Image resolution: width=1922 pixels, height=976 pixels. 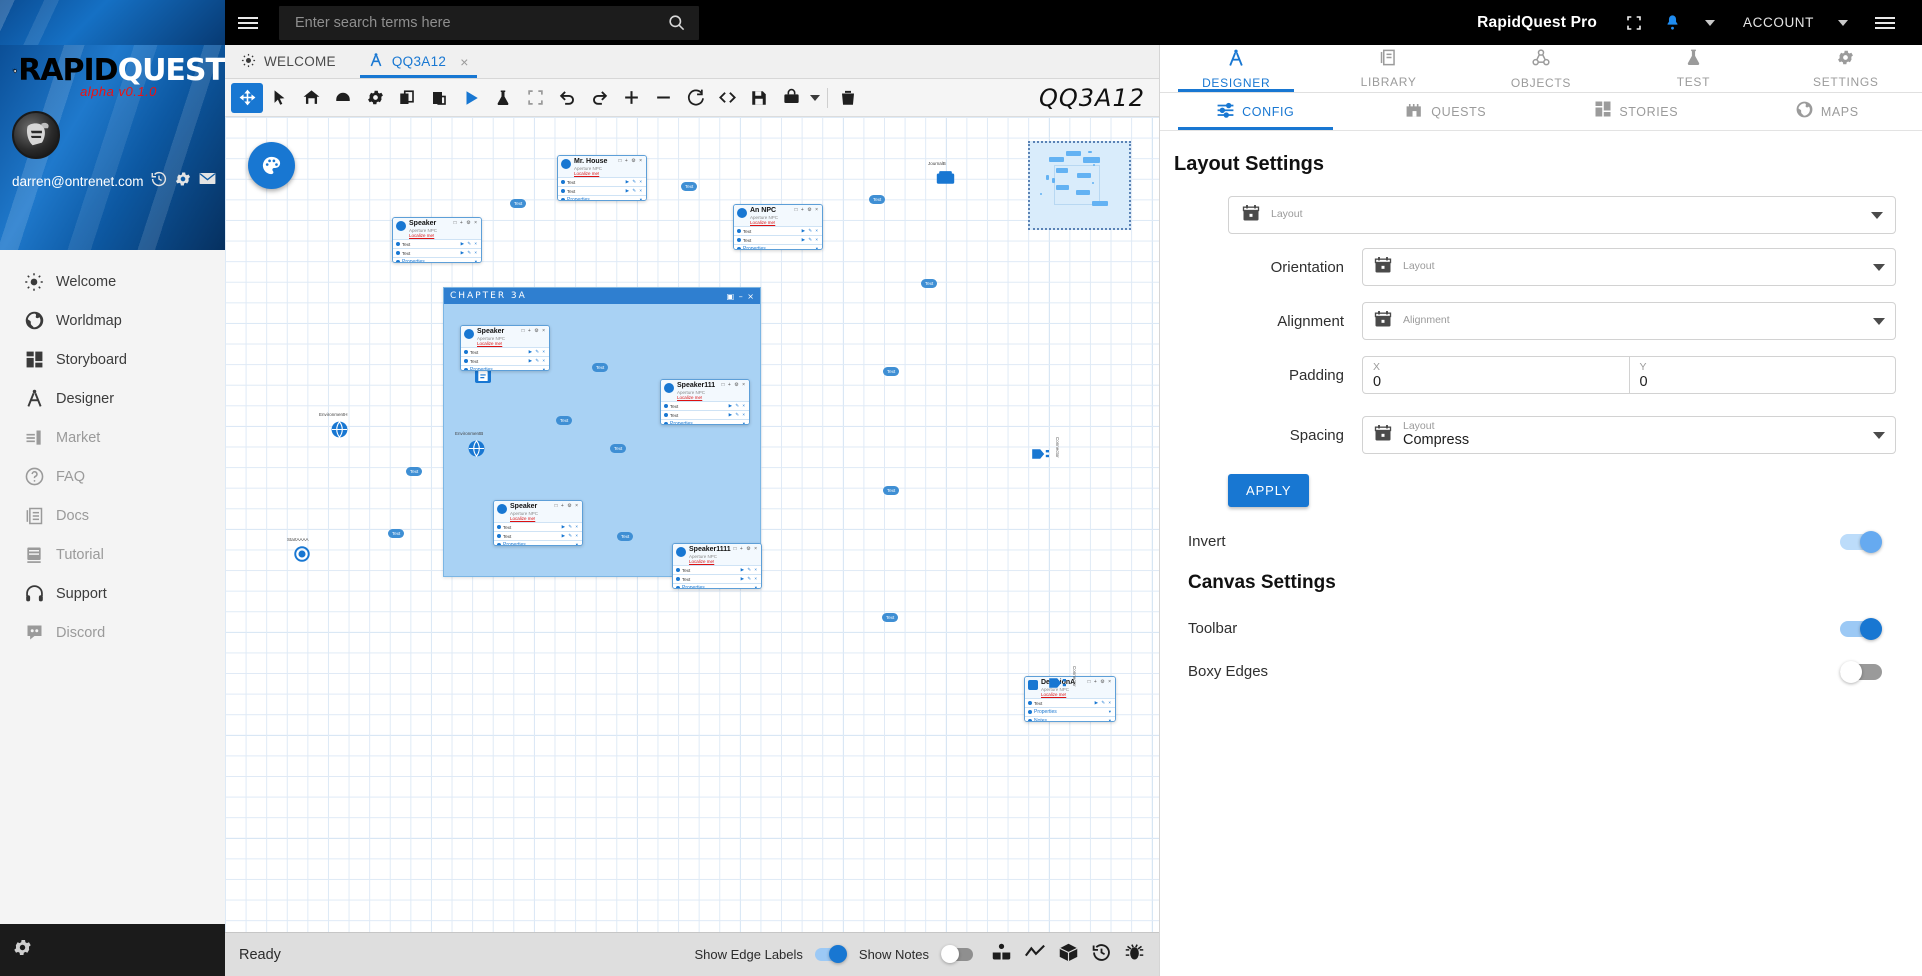 I want to click on subtab-maps: MAPS, so click(x=1827, y=111).